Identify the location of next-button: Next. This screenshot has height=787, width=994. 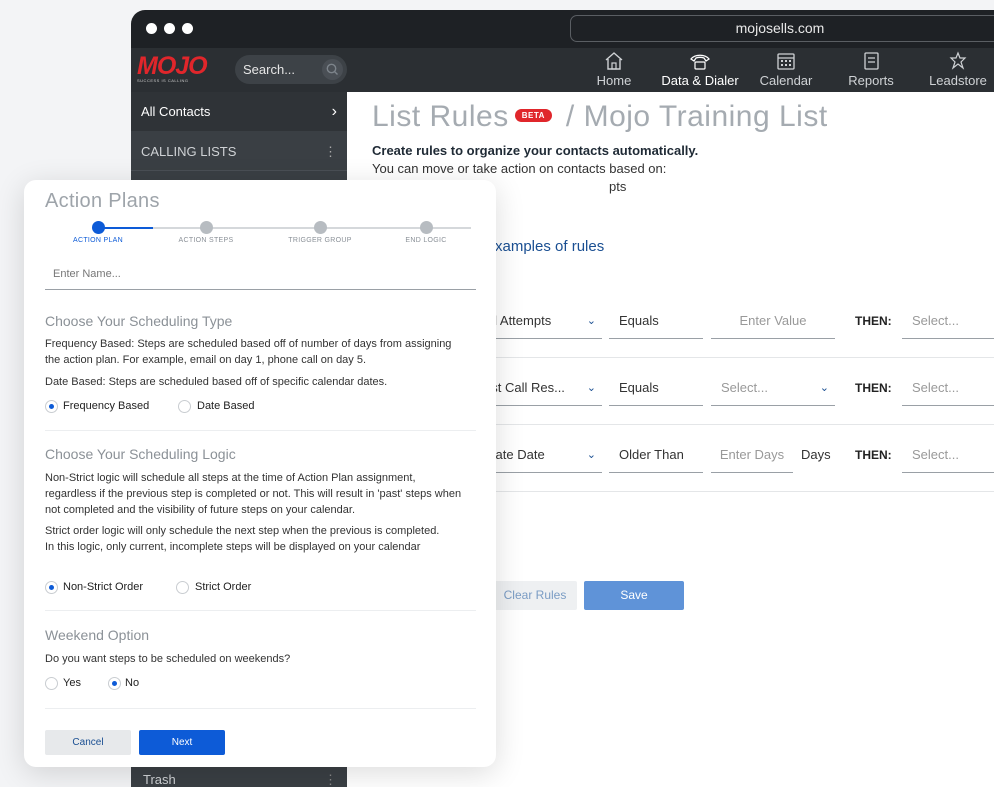
(182, 742).